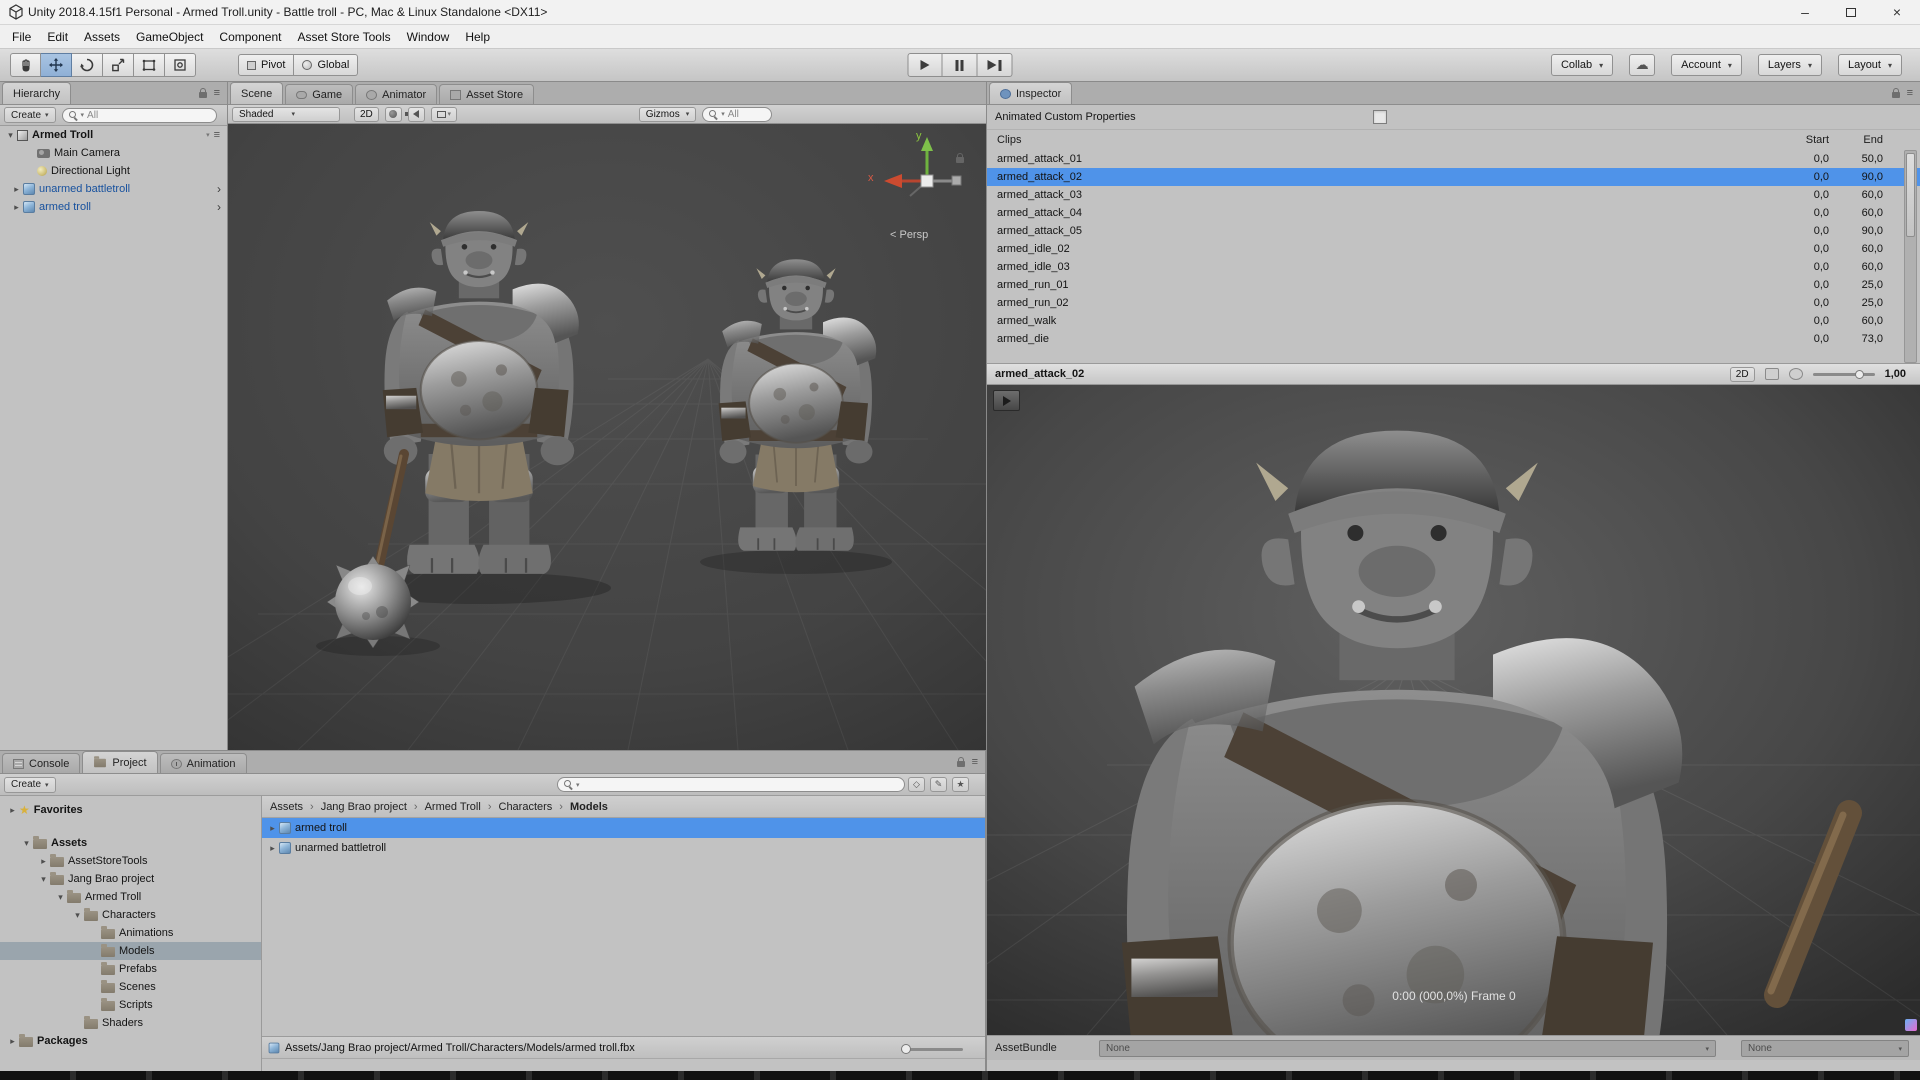 Image resolution: width=1920 pixels, height=1080 pixels. What do you see at coordinates (130, 1023) in the screenshot?
I see `tree-item-shaders: Shaders` at bounding box center [130, 1023].